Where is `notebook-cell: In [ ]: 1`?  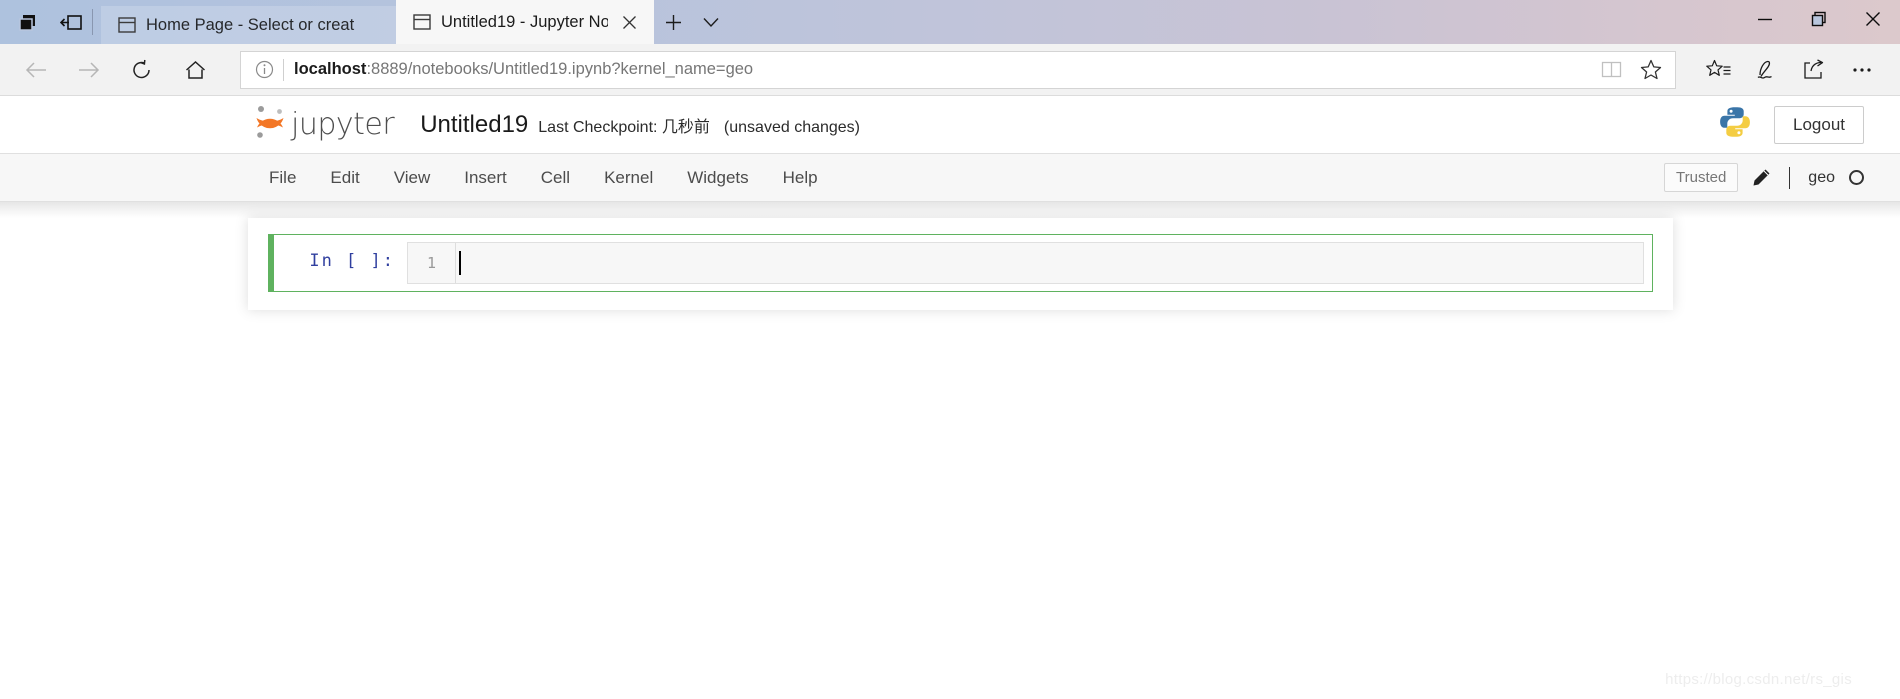
notebook-cell: In [ ]: 1 is located at coordinates (960, 263).